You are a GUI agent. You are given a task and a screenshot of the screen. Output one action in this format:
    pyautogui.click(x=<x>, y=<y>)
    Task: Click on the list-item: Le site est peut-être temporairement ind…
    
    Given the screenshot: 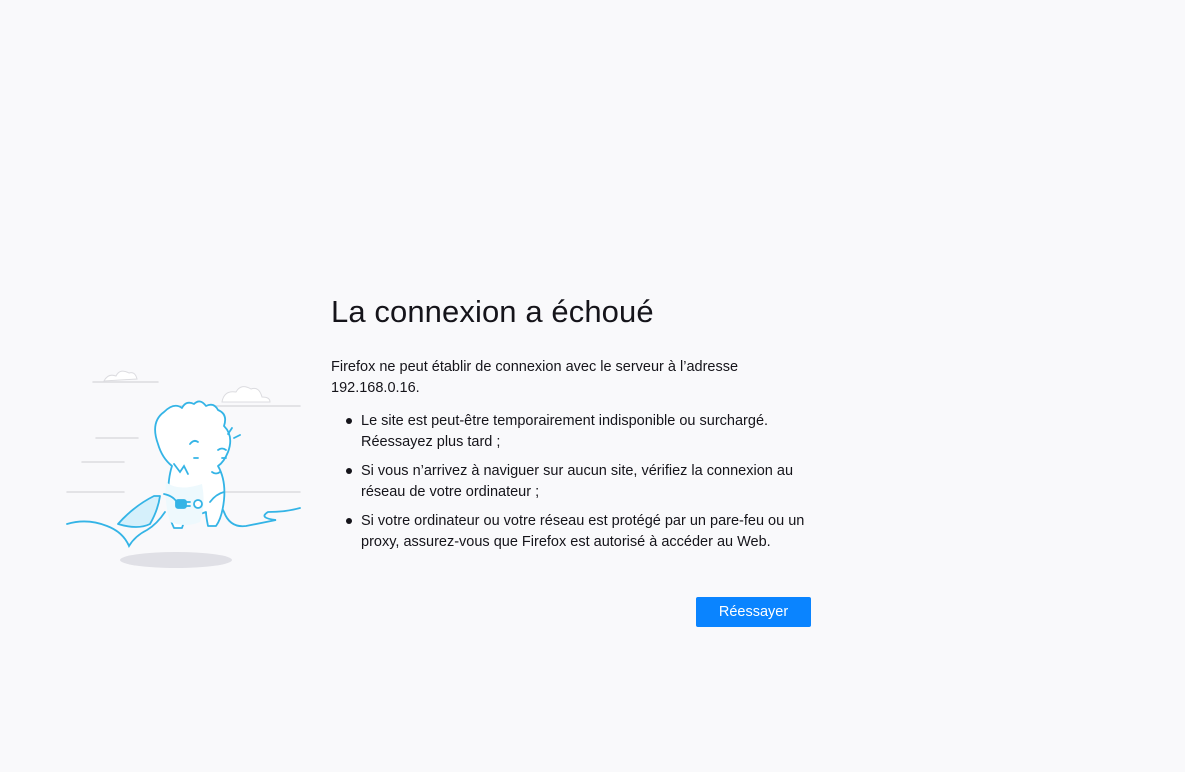 What is the action you would take?
    pyautogui.click(x=578, y=432)
    